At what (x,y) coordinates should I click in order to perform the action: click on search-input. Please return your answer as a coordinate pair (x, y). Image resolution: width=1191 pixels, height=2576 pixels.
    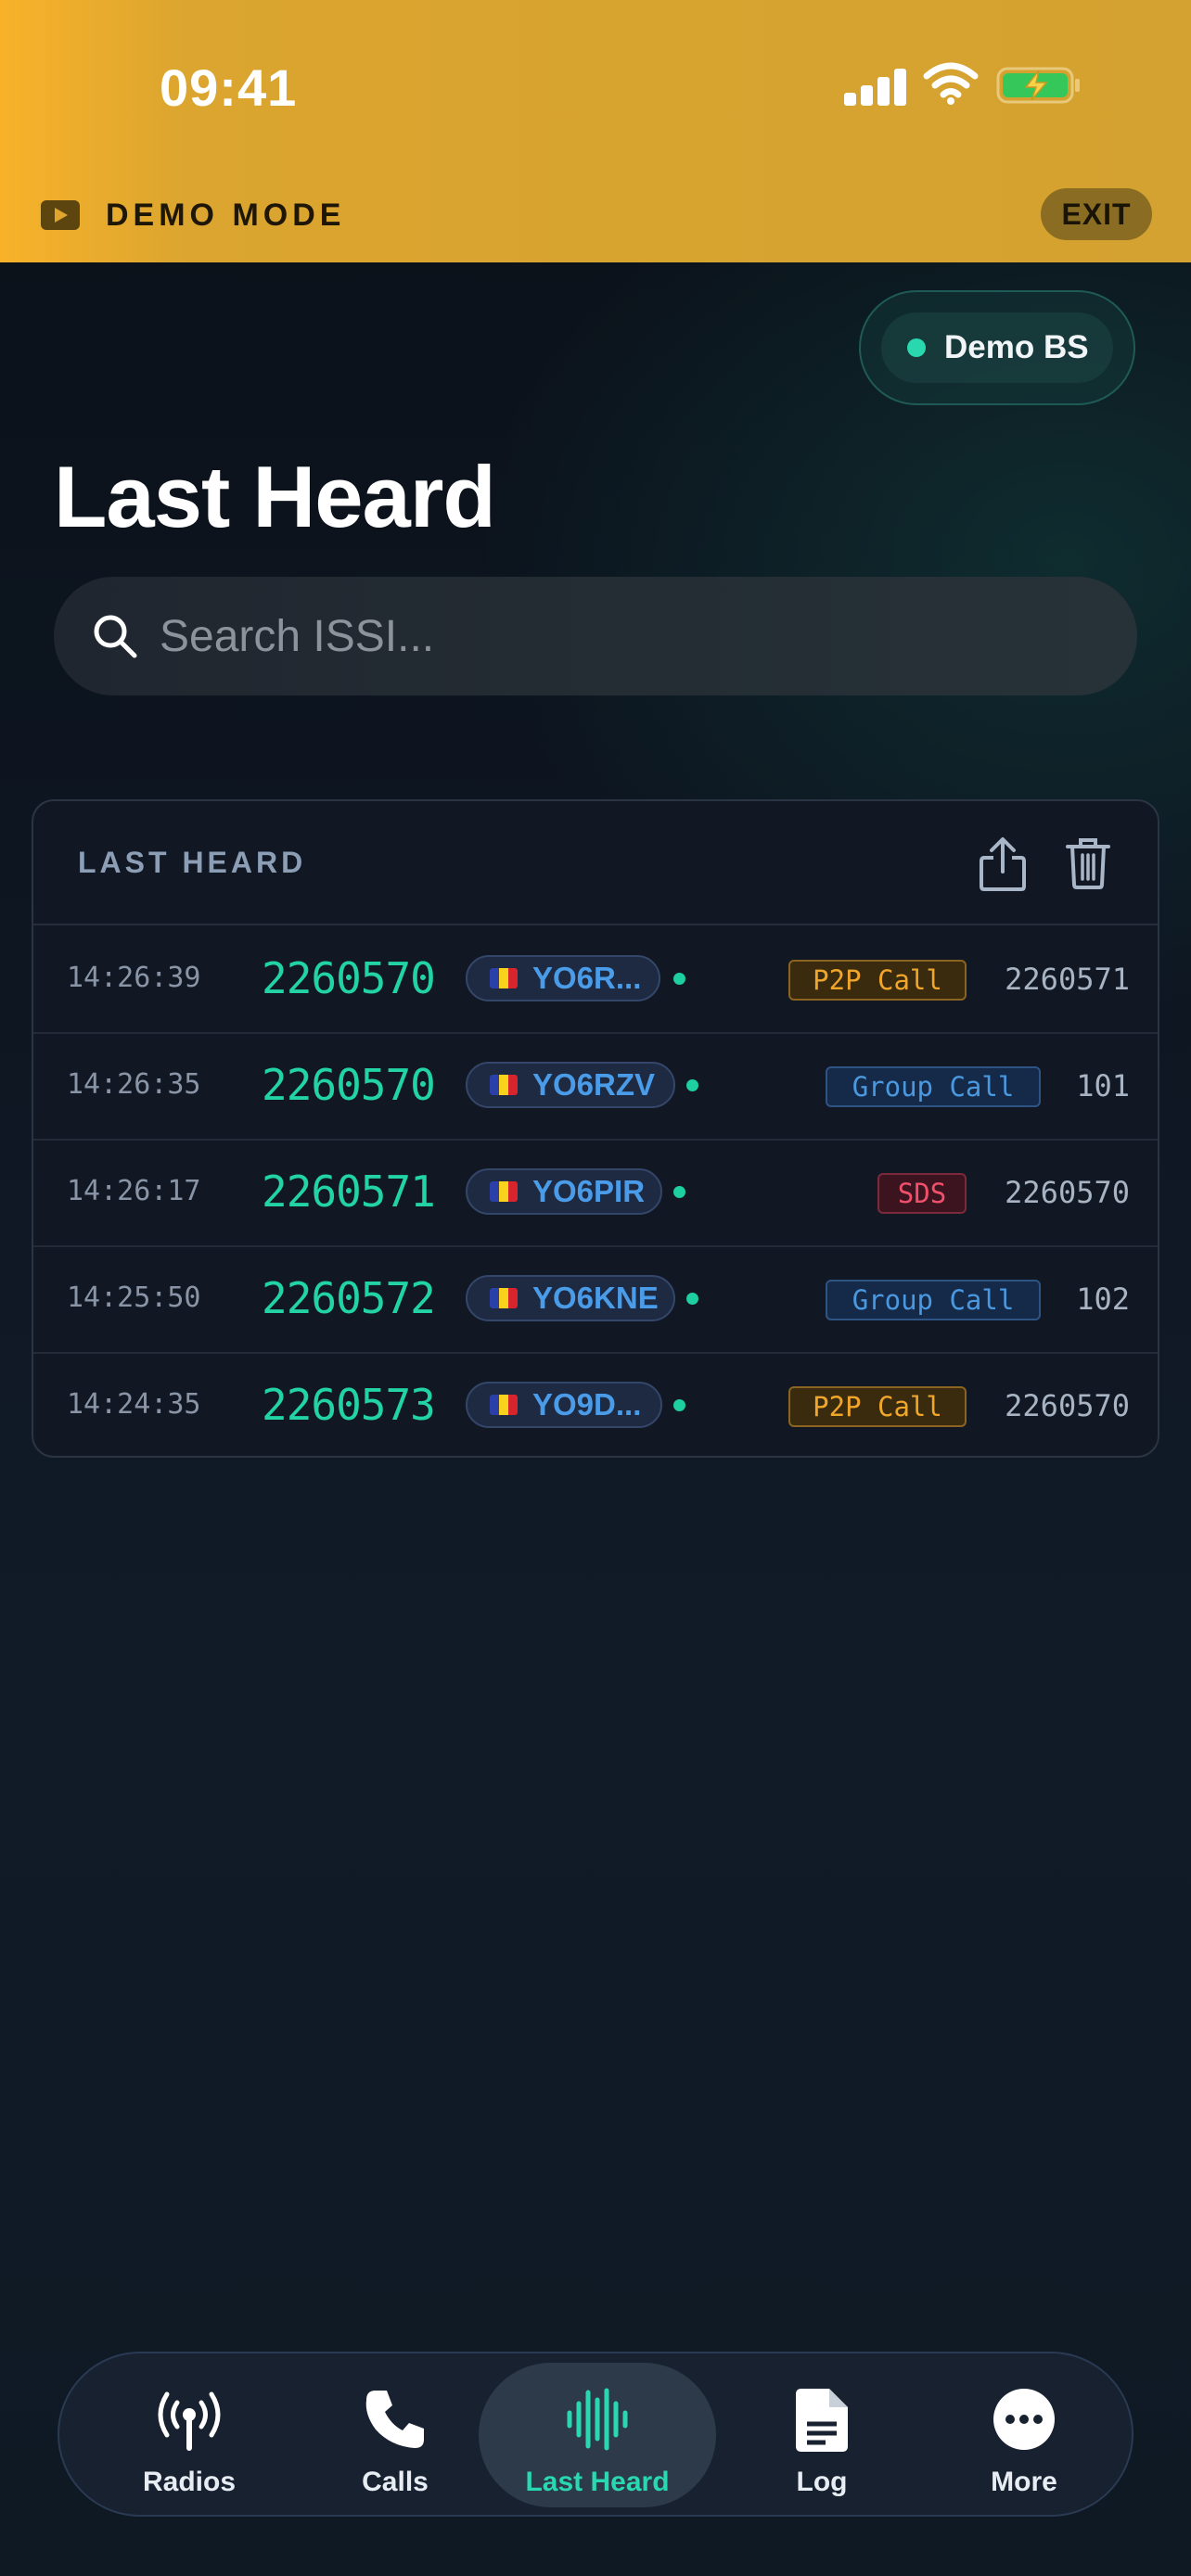
    Looking at the image, I should click on (623, 636).